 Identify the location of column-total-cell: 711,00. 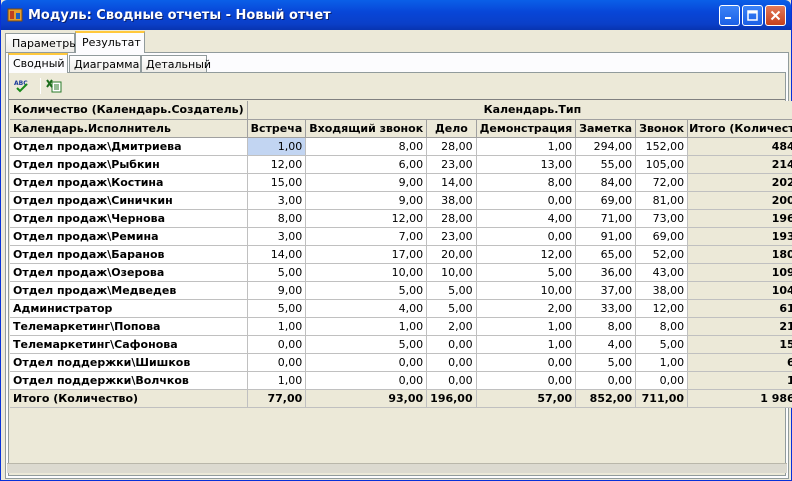
(662, 398).